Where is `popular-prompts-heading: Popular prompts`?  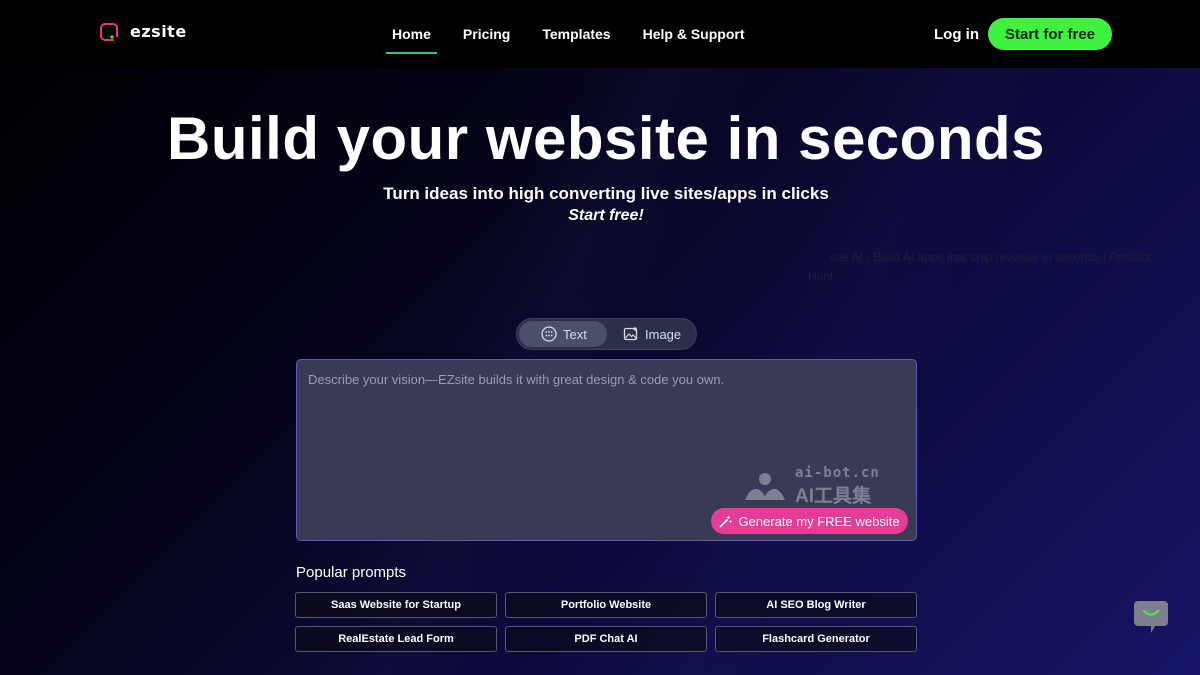 popular-prompts-heading: Popular prompts is located at coordinates (351, 572).